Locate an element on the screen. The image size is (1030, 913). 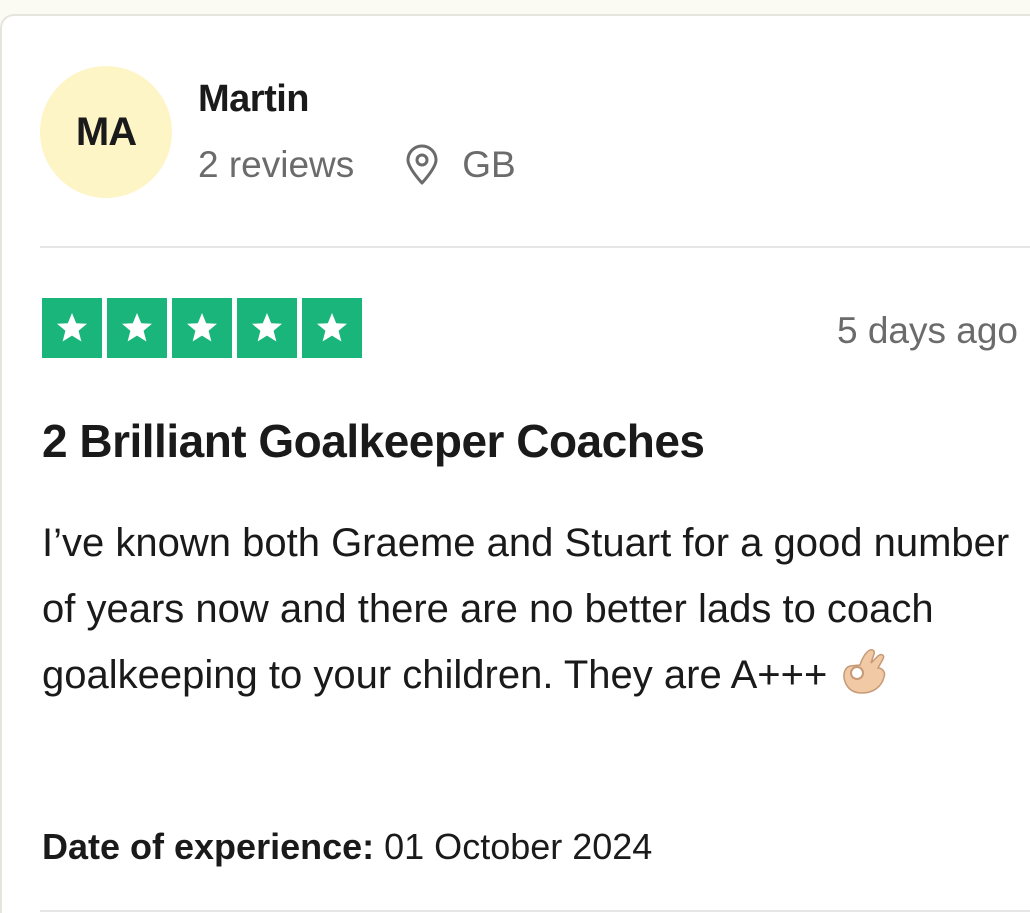
avatar: MA is located at coordinates (106, 132).